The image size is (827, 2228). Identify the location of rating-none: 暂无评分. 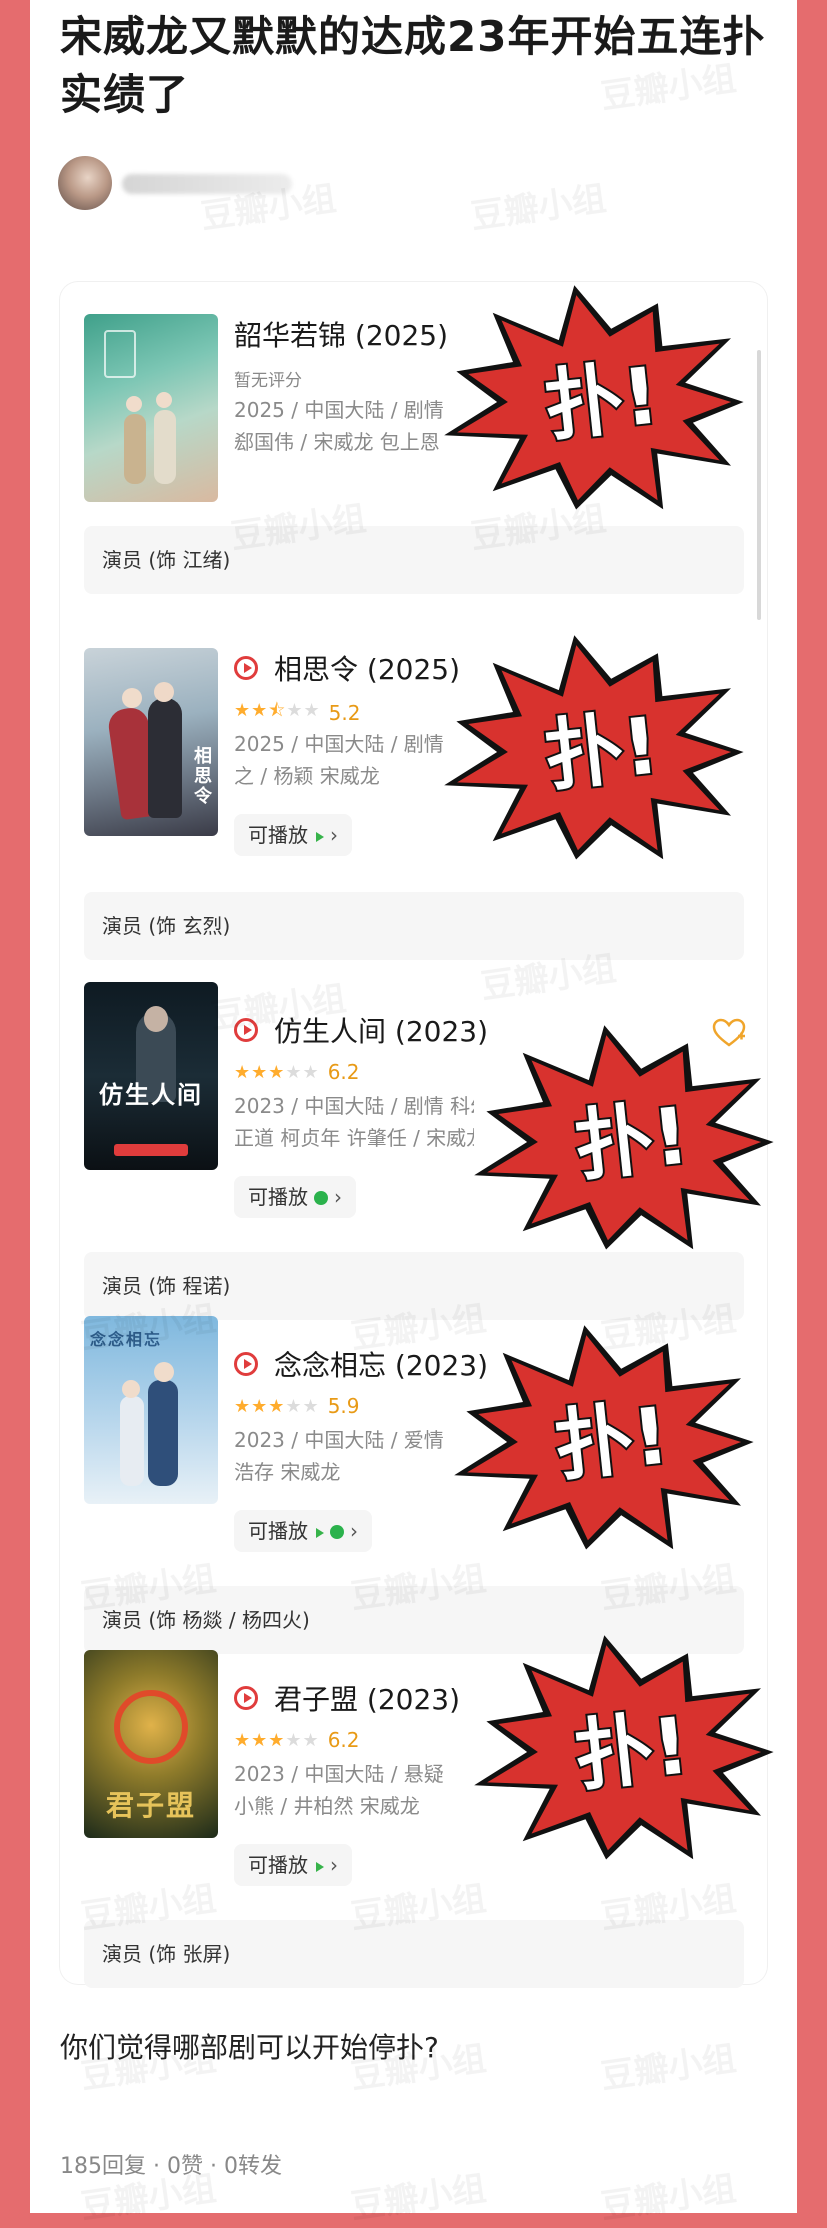
(268, 381).